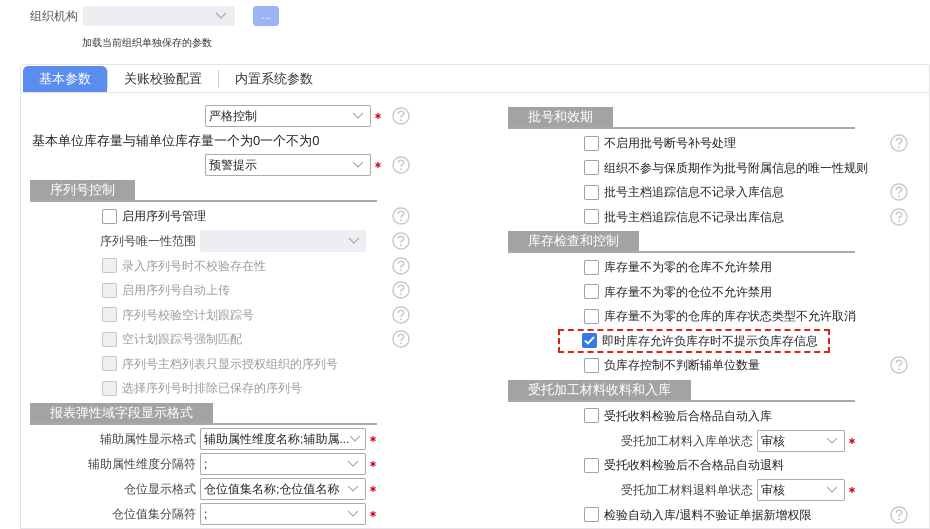  I want to click on field-label: 序列号唯一性范围, so click(148, 241).